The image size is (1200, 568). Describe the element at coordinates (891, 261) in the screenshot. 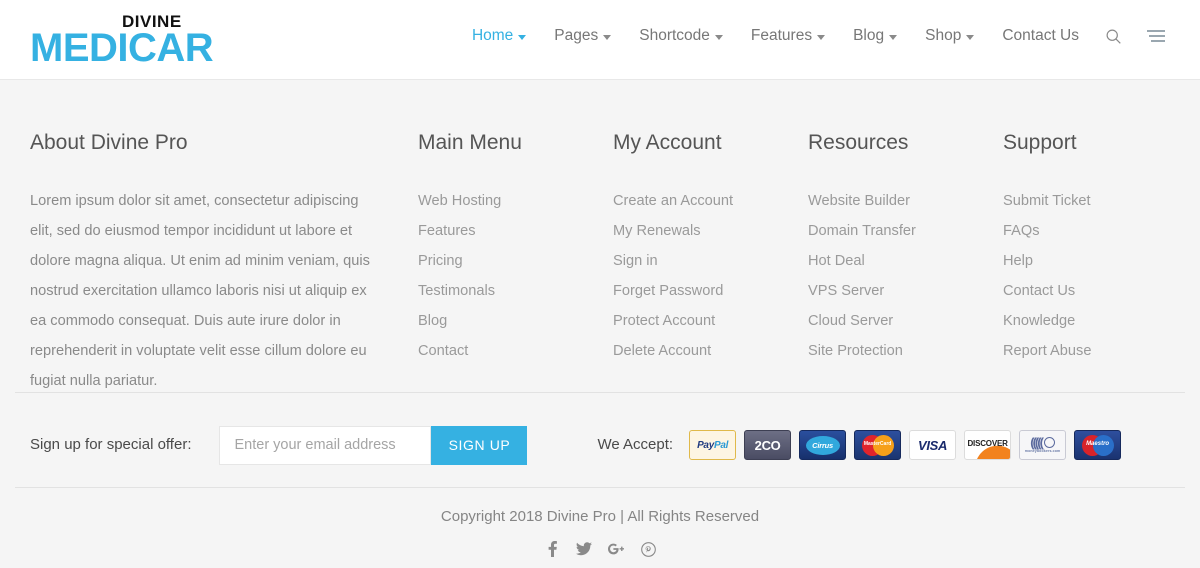

I see `list-item: Hot Deal` at that location.